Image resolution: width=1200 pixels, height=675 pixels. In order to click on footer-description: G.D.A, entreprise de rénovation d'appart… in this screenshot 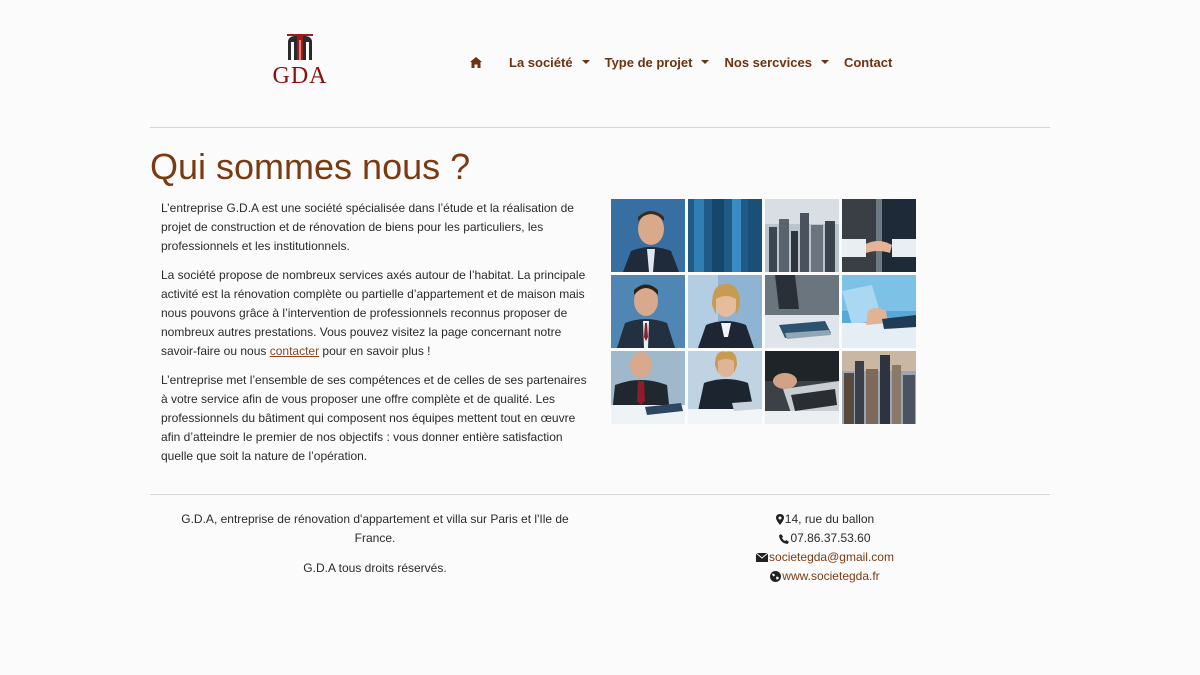, I will do `click(375, 528)`.